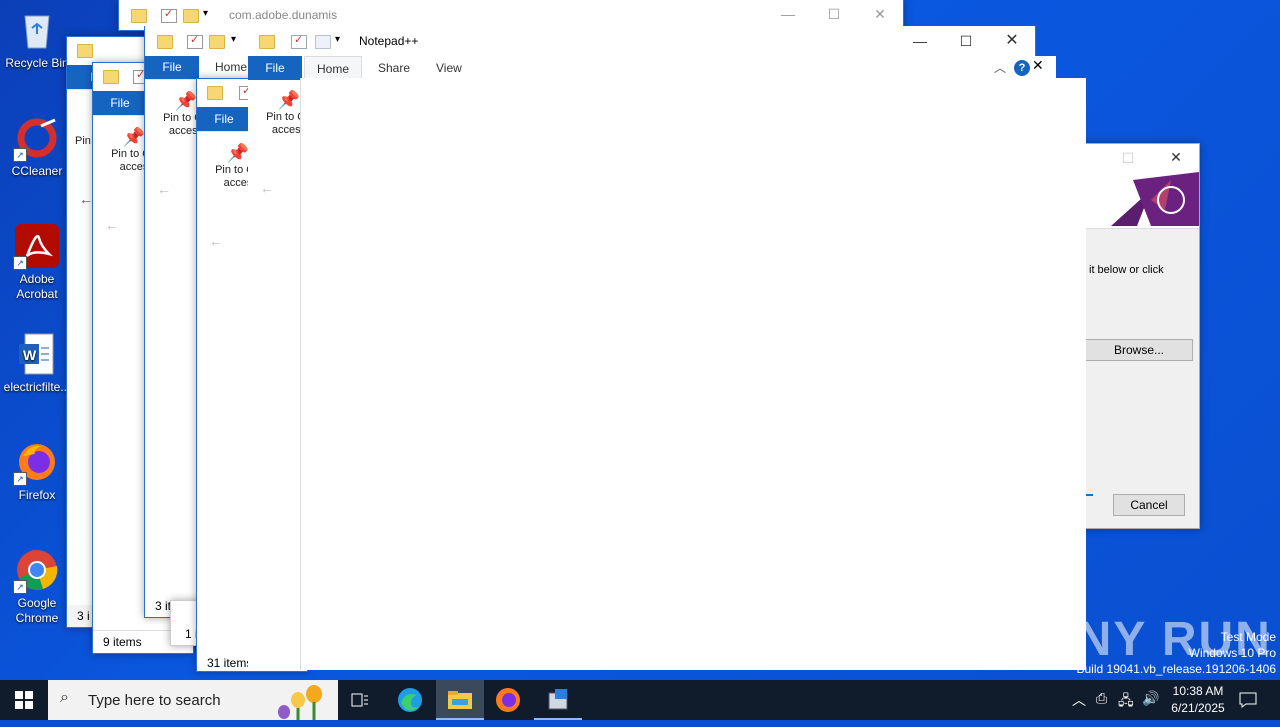 This screenshot has height=727, width=1280. I want to click on tab-home: Home, so click(231, 67).